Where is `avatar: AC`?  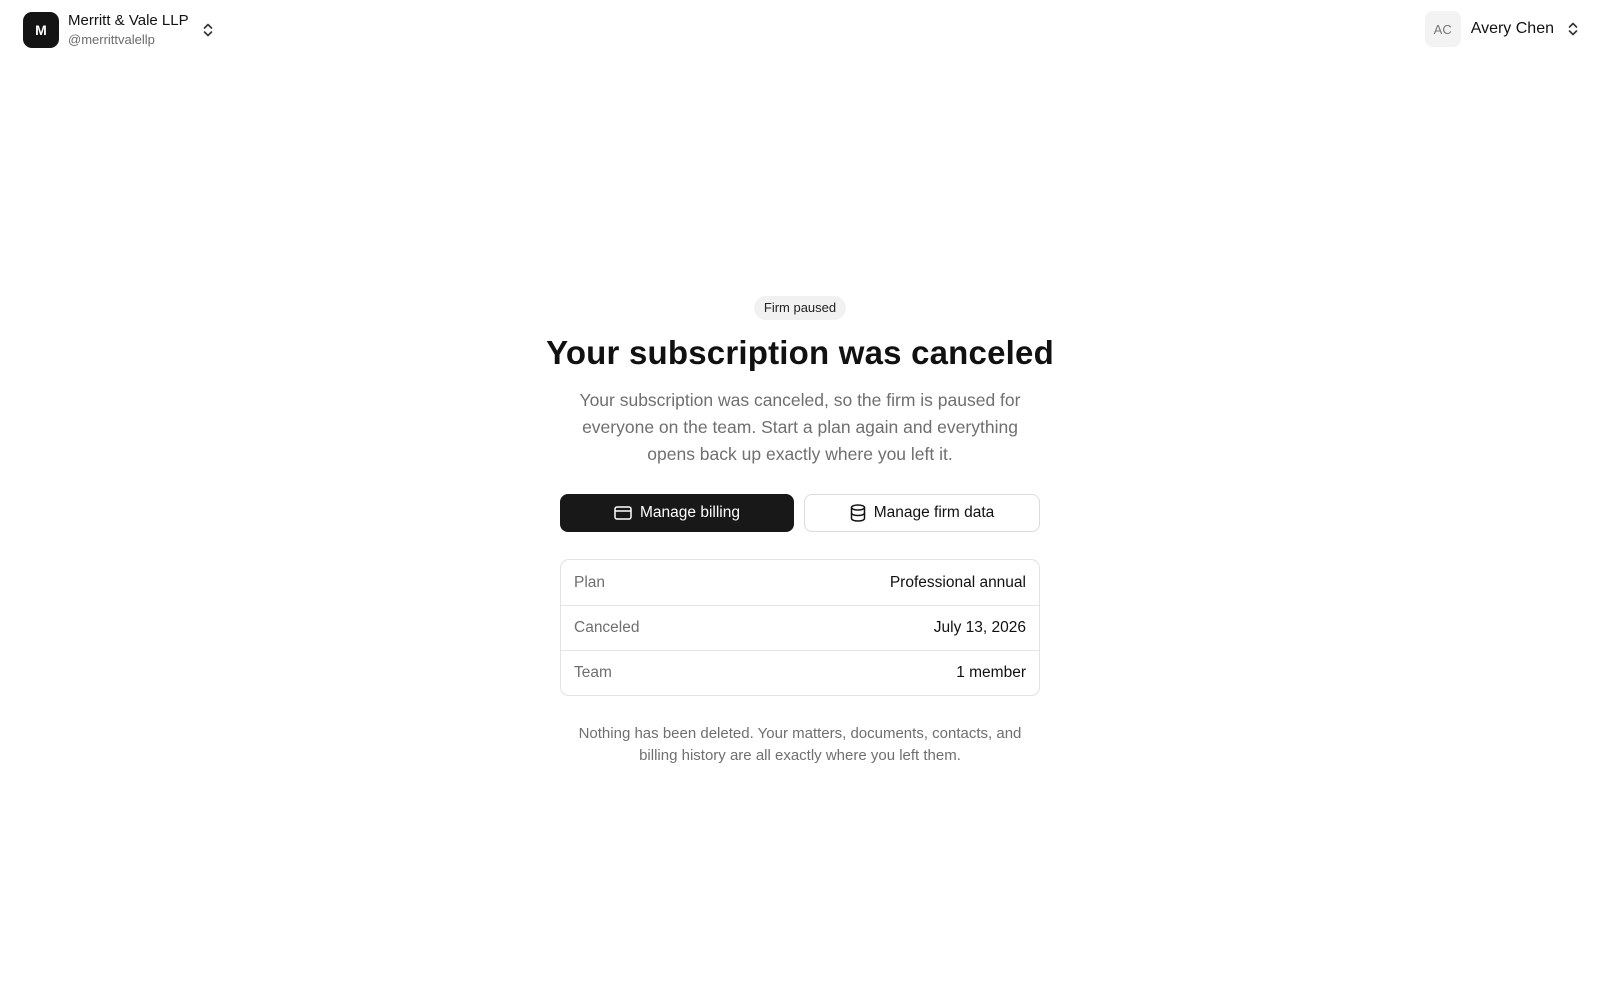 avatar: AC is located at coordinates (1442, 29).